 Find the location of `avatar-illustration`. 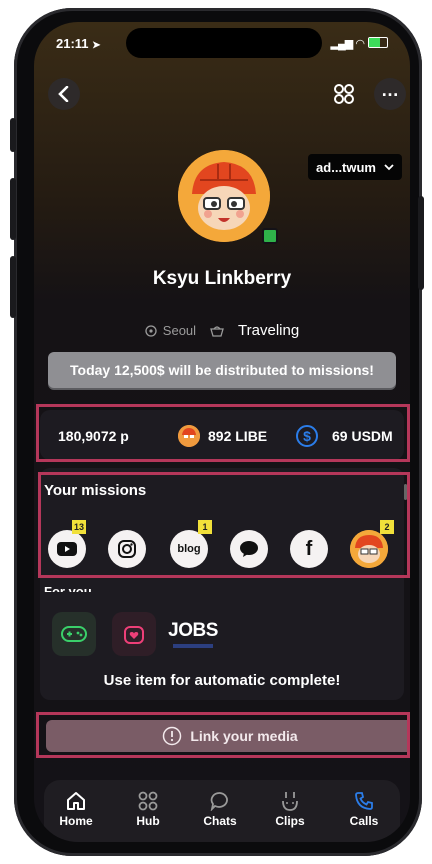

avatar-illustration is located at coordinates (224, 196).